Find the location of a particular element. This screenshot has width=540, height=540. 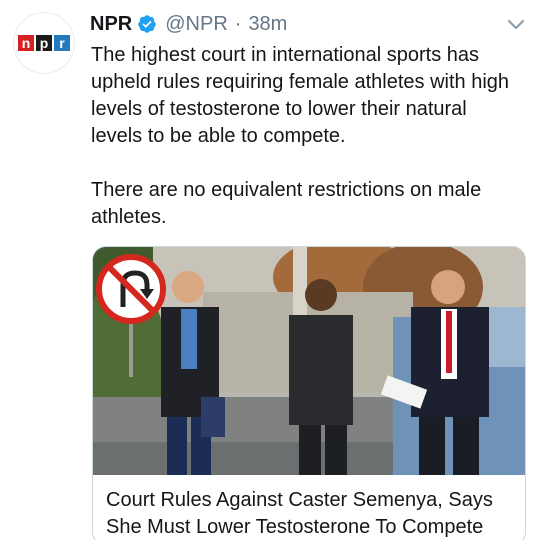

logo-letter-n: n is located at coordinates (26, 43).